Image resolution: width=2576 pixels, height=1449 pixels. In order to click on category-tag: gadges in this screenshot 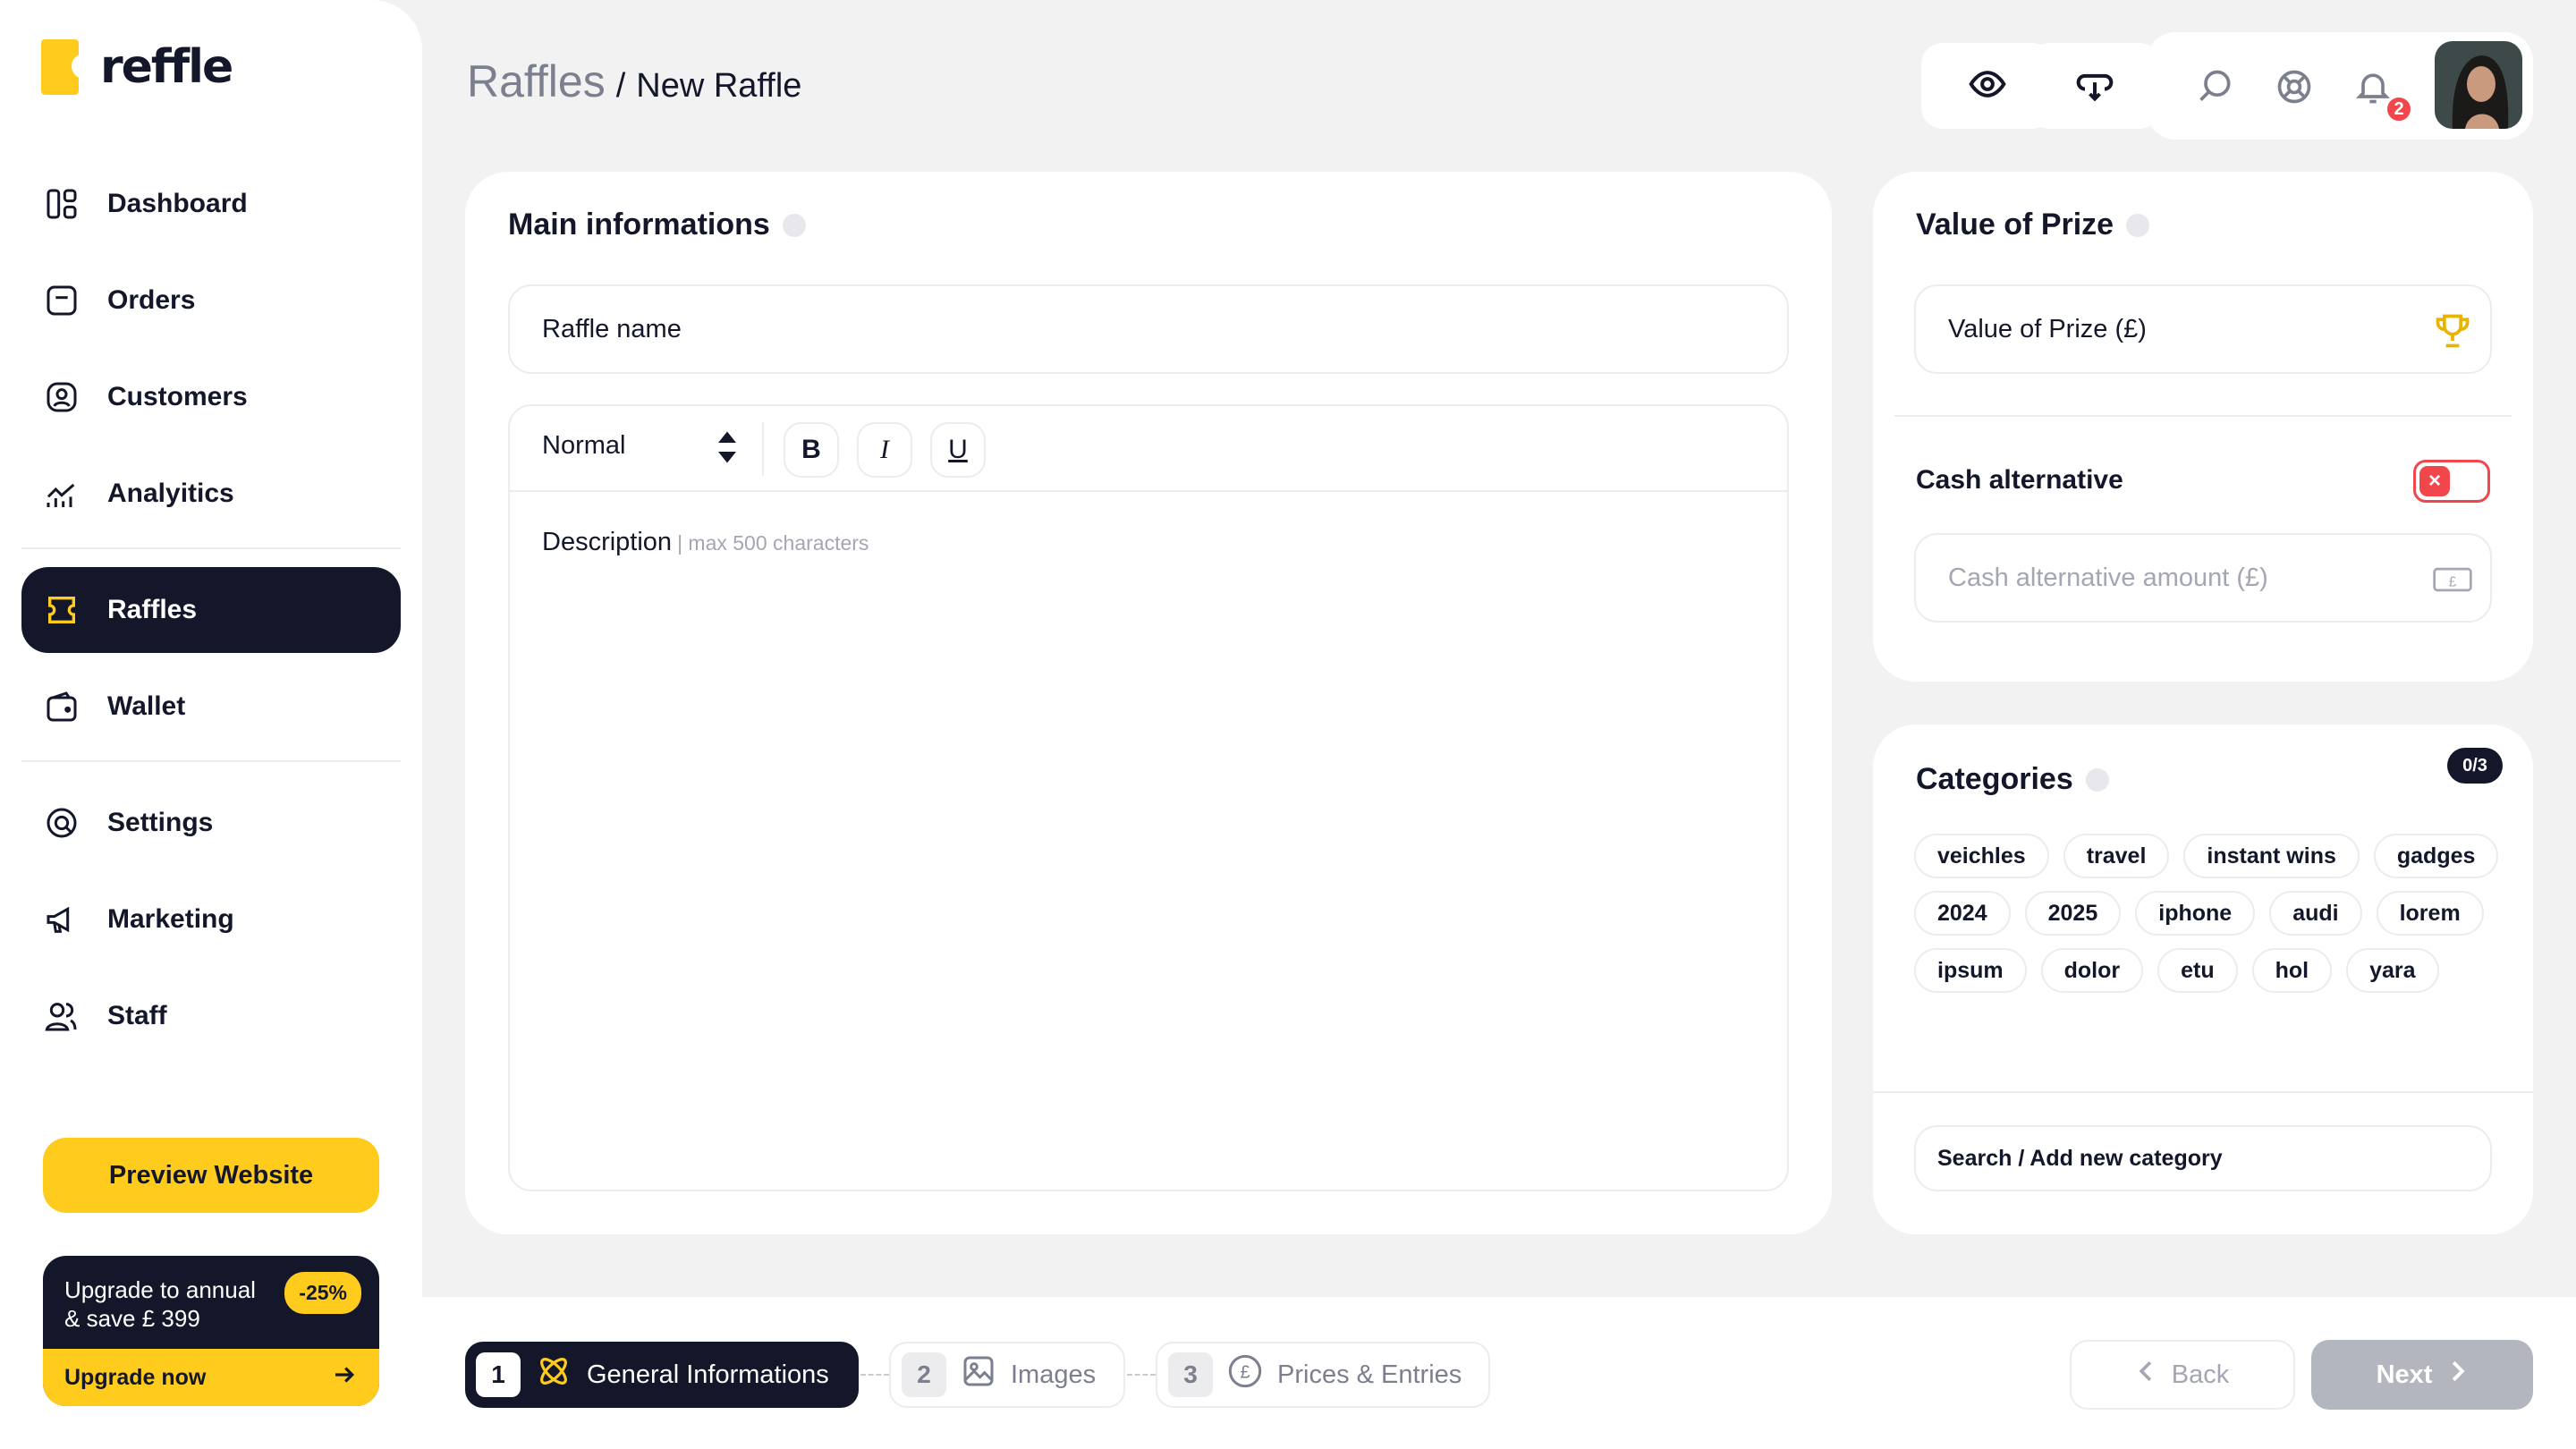, I will do `click(2436, 856)`.